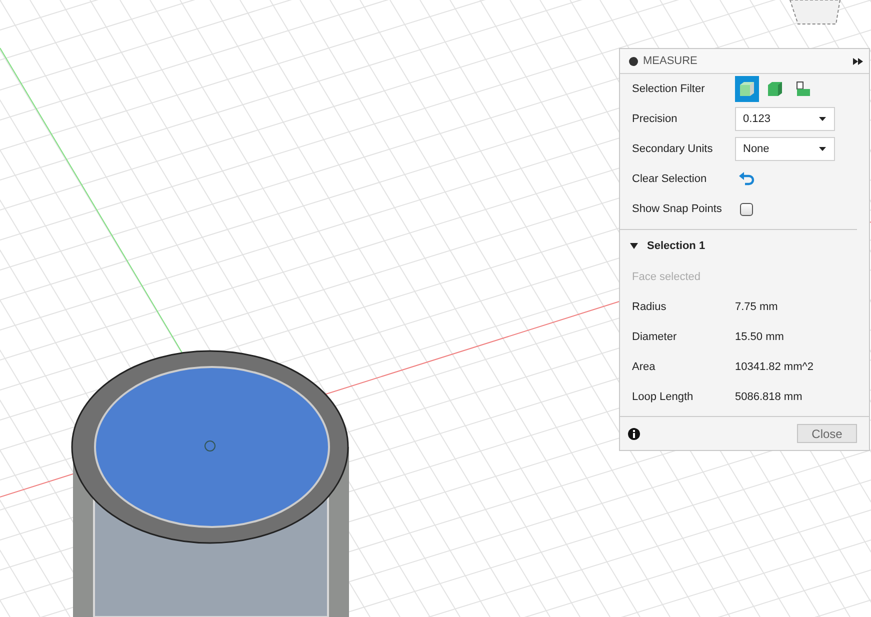  Describe the element at coordinates (666, 277) in the screenshot. I see `selection-status: Face selected` at that location.